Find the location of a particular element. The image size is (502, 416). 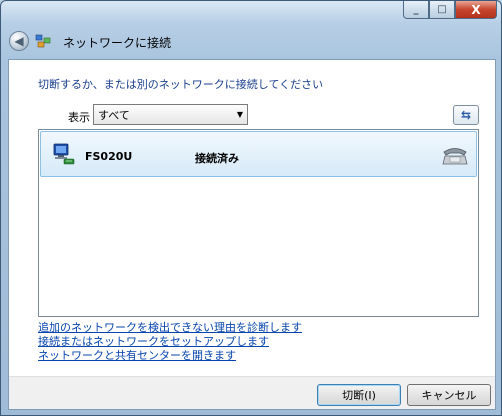

refresh-button: ⇆ is located at coordinates (466, 115).